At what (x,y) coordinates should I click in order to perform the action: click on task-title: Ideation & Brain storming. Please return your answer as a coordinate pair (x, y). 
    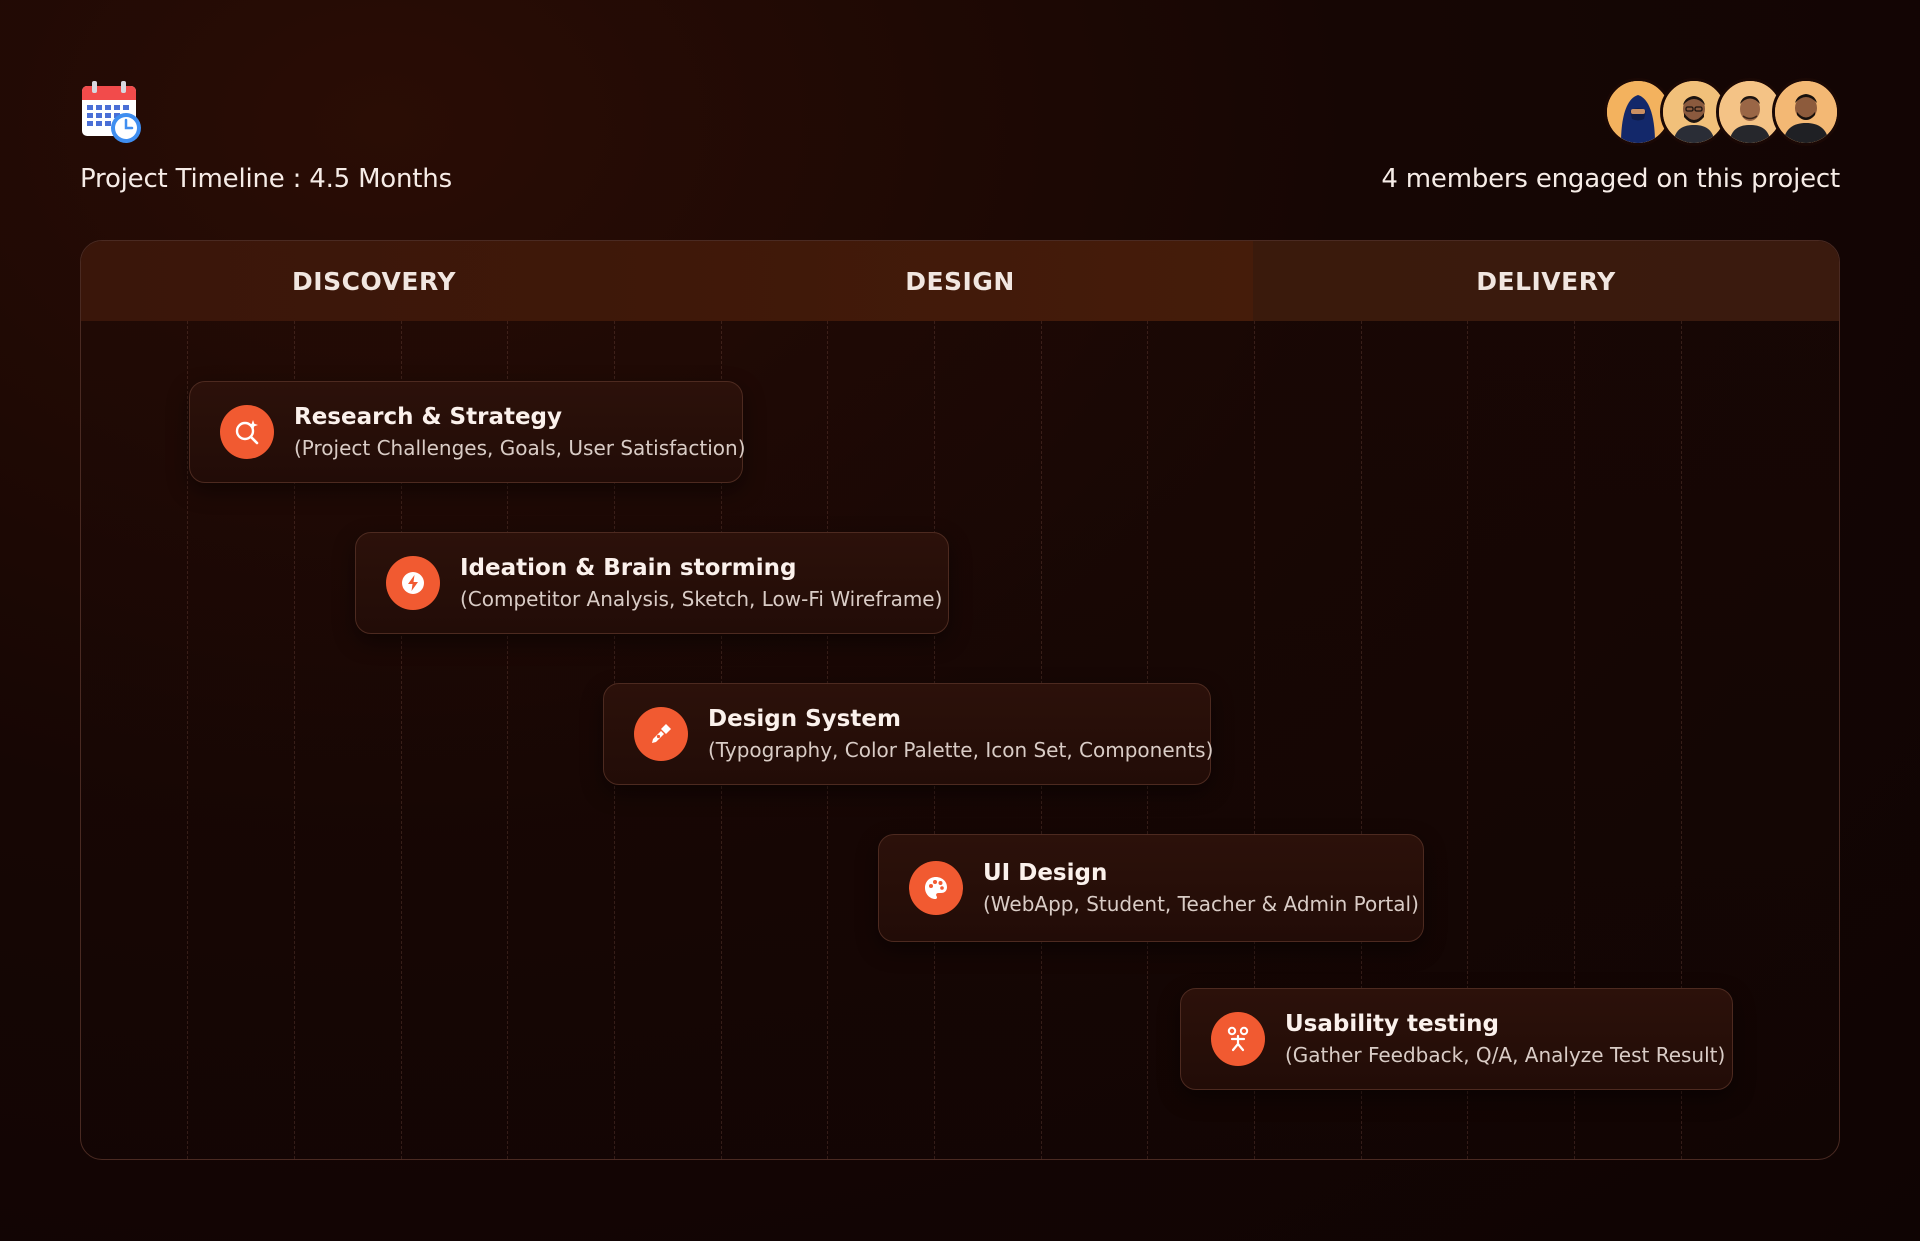
    Looking at the image, I should click on (628, 568).